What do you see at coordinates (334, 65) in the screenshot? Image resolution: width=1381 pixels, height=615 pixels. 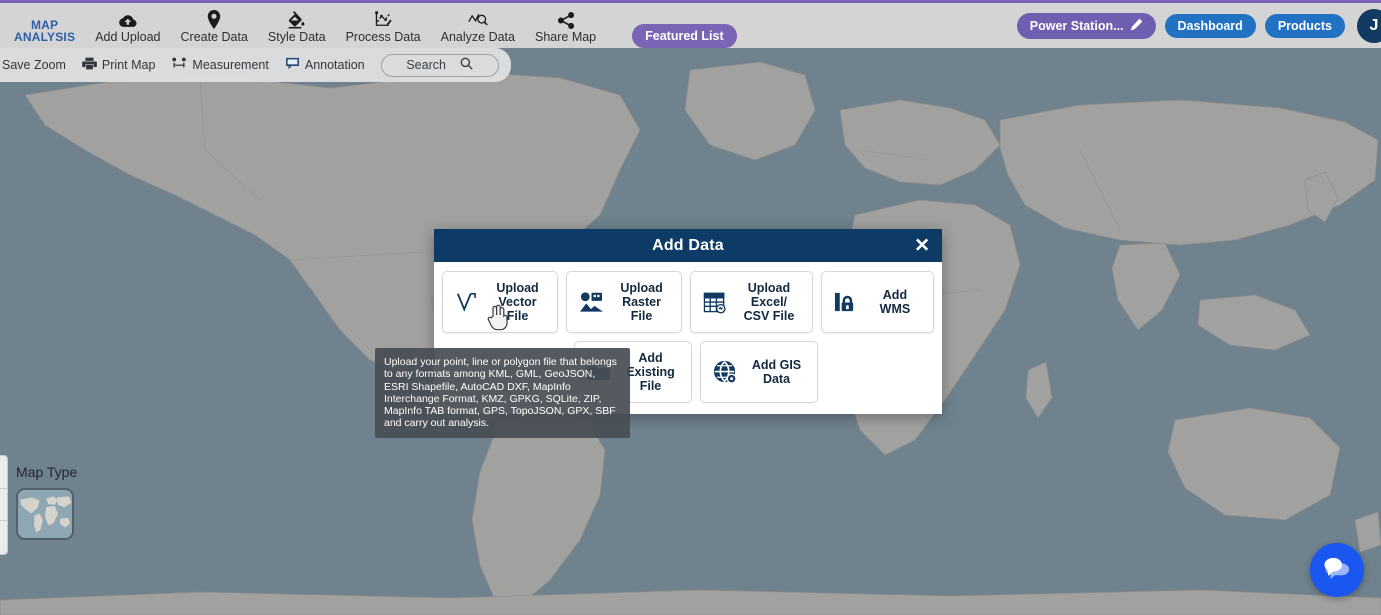 I see `annotation-label: Annotation` at bounding box center [334, 65].